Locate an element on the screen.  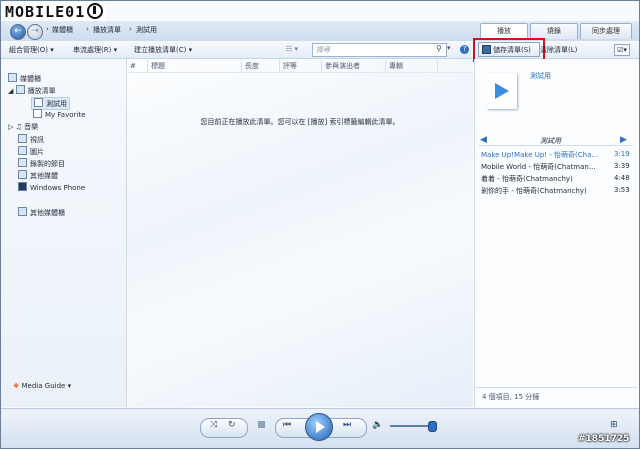
play-icon is located at coordinates (502, 91).